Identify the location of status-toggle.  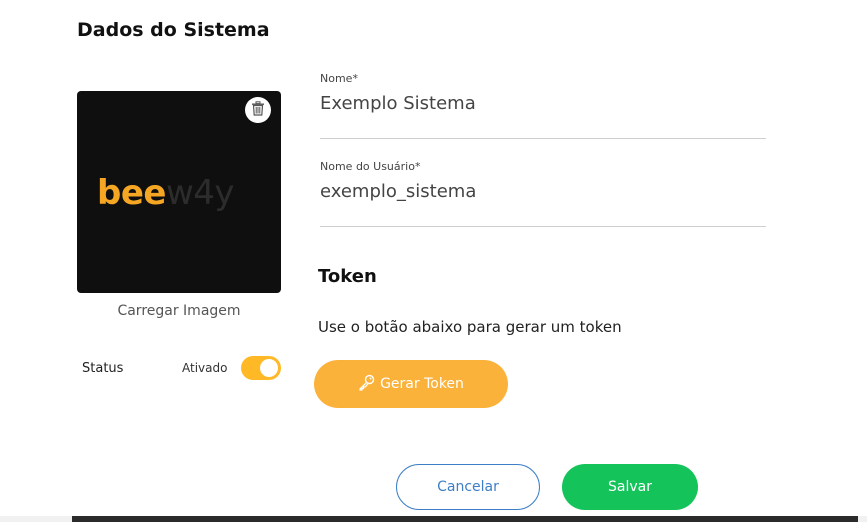
(261, 368).